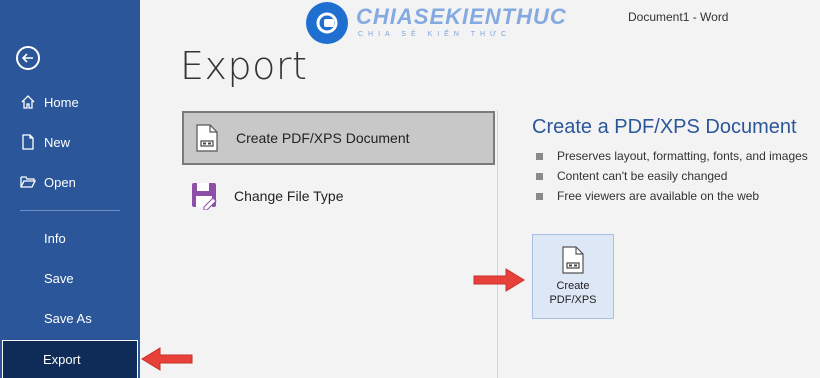  What do you see at coordinates (573, 293) in the screenshot?
I see `create-pdf-xps-label: Create PDF/XPS` at bounding box center [573, 293].